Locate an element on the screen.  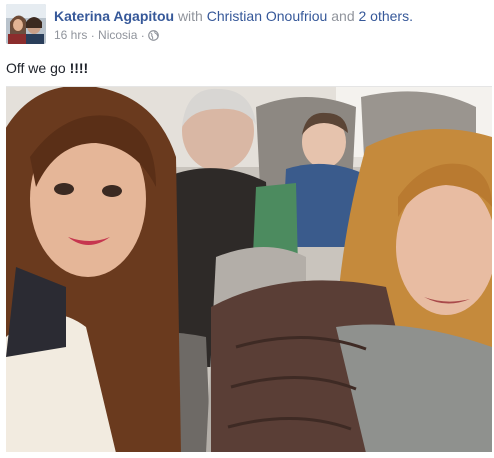
post-meta: 16 hrs · Nicosia · is located at coordinates (106, 35).